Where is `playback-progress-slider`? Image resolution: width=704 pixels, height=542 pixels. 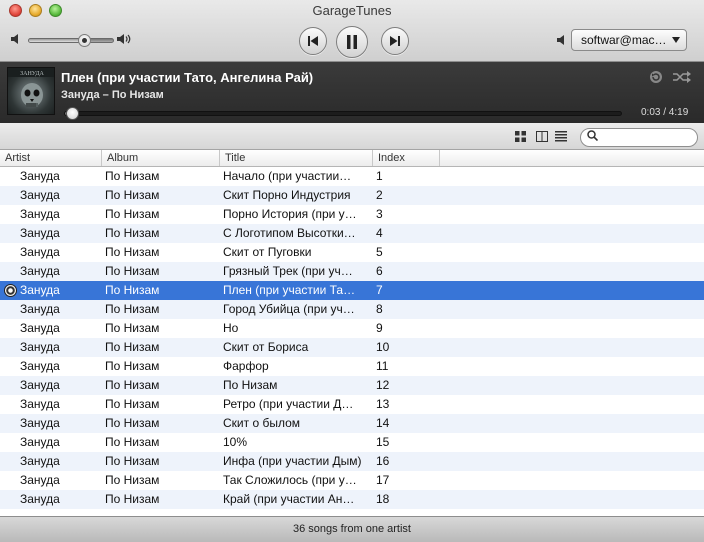
playback-progress-slider is located at coordinates (343, 113).